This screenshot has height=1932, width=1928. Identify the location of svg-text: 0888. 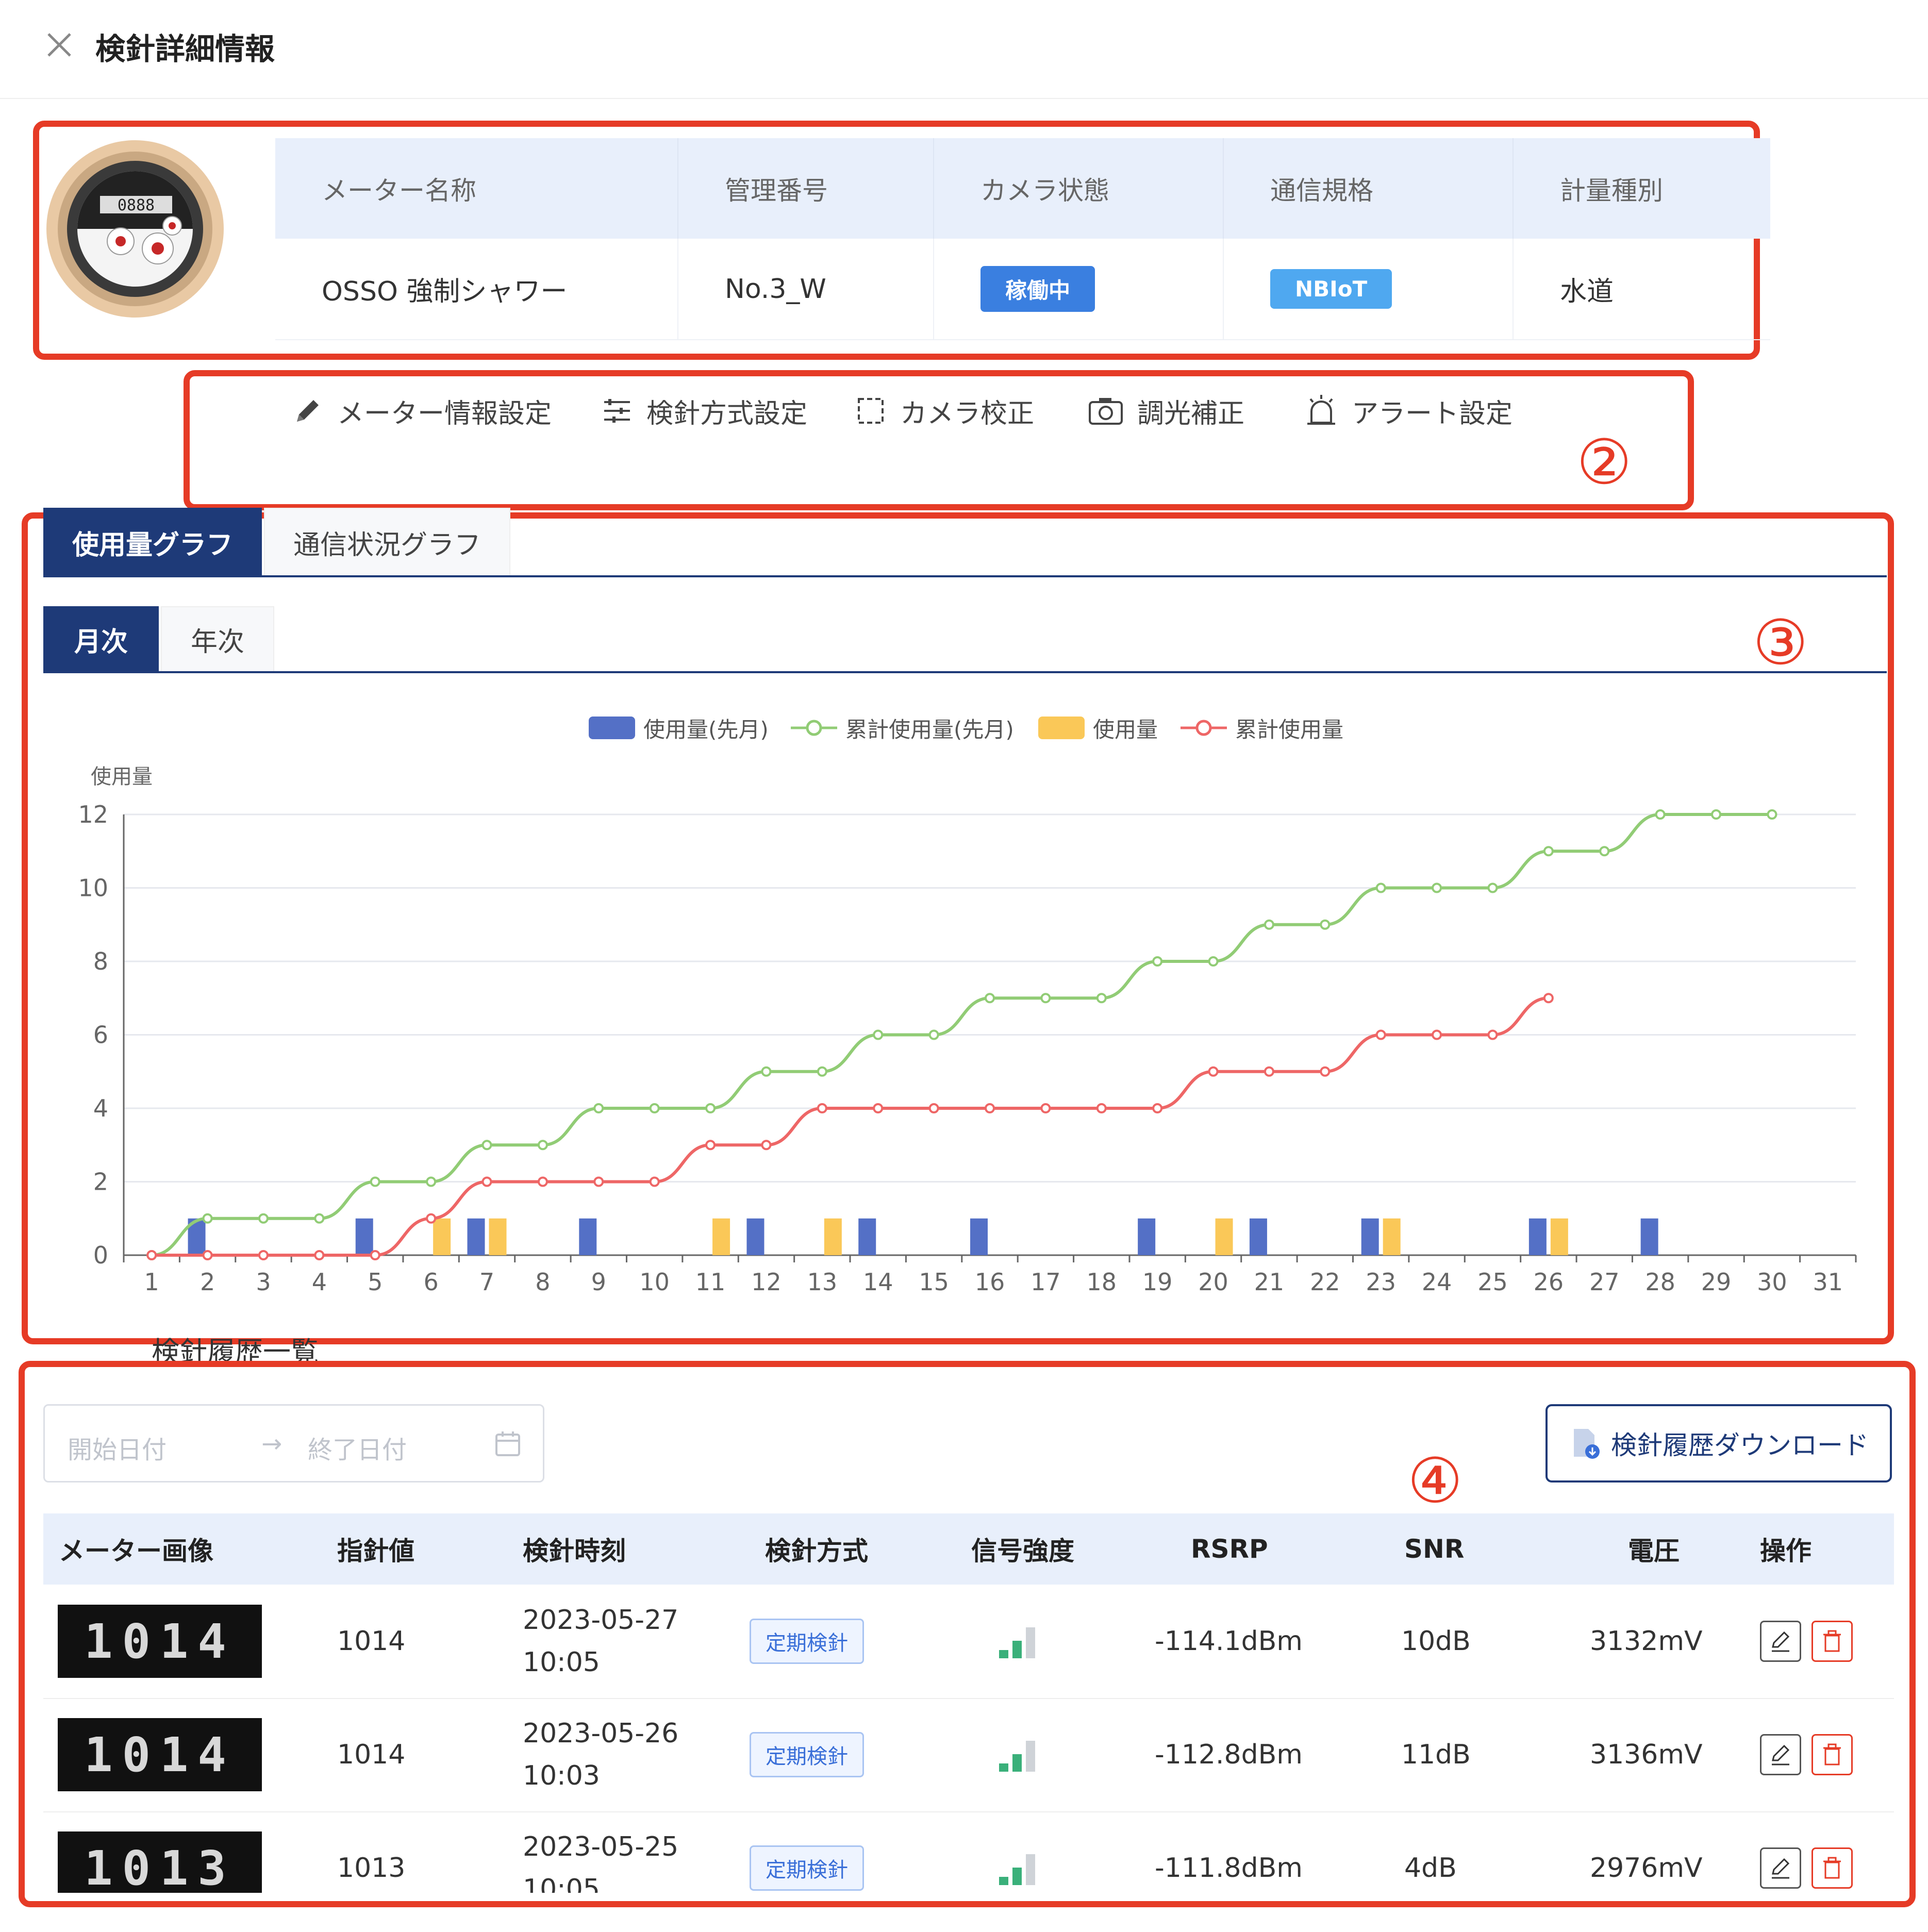
(136, 205).